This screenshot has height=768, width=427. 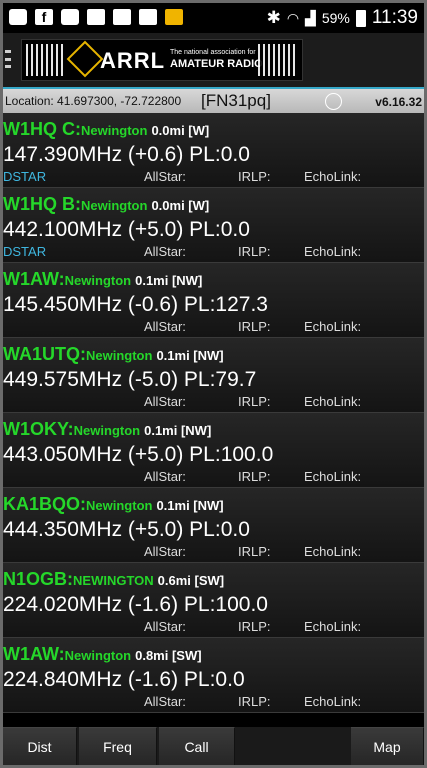 I want to click on repeater-callsign: N1OGB:, so click(x=38, y=579).